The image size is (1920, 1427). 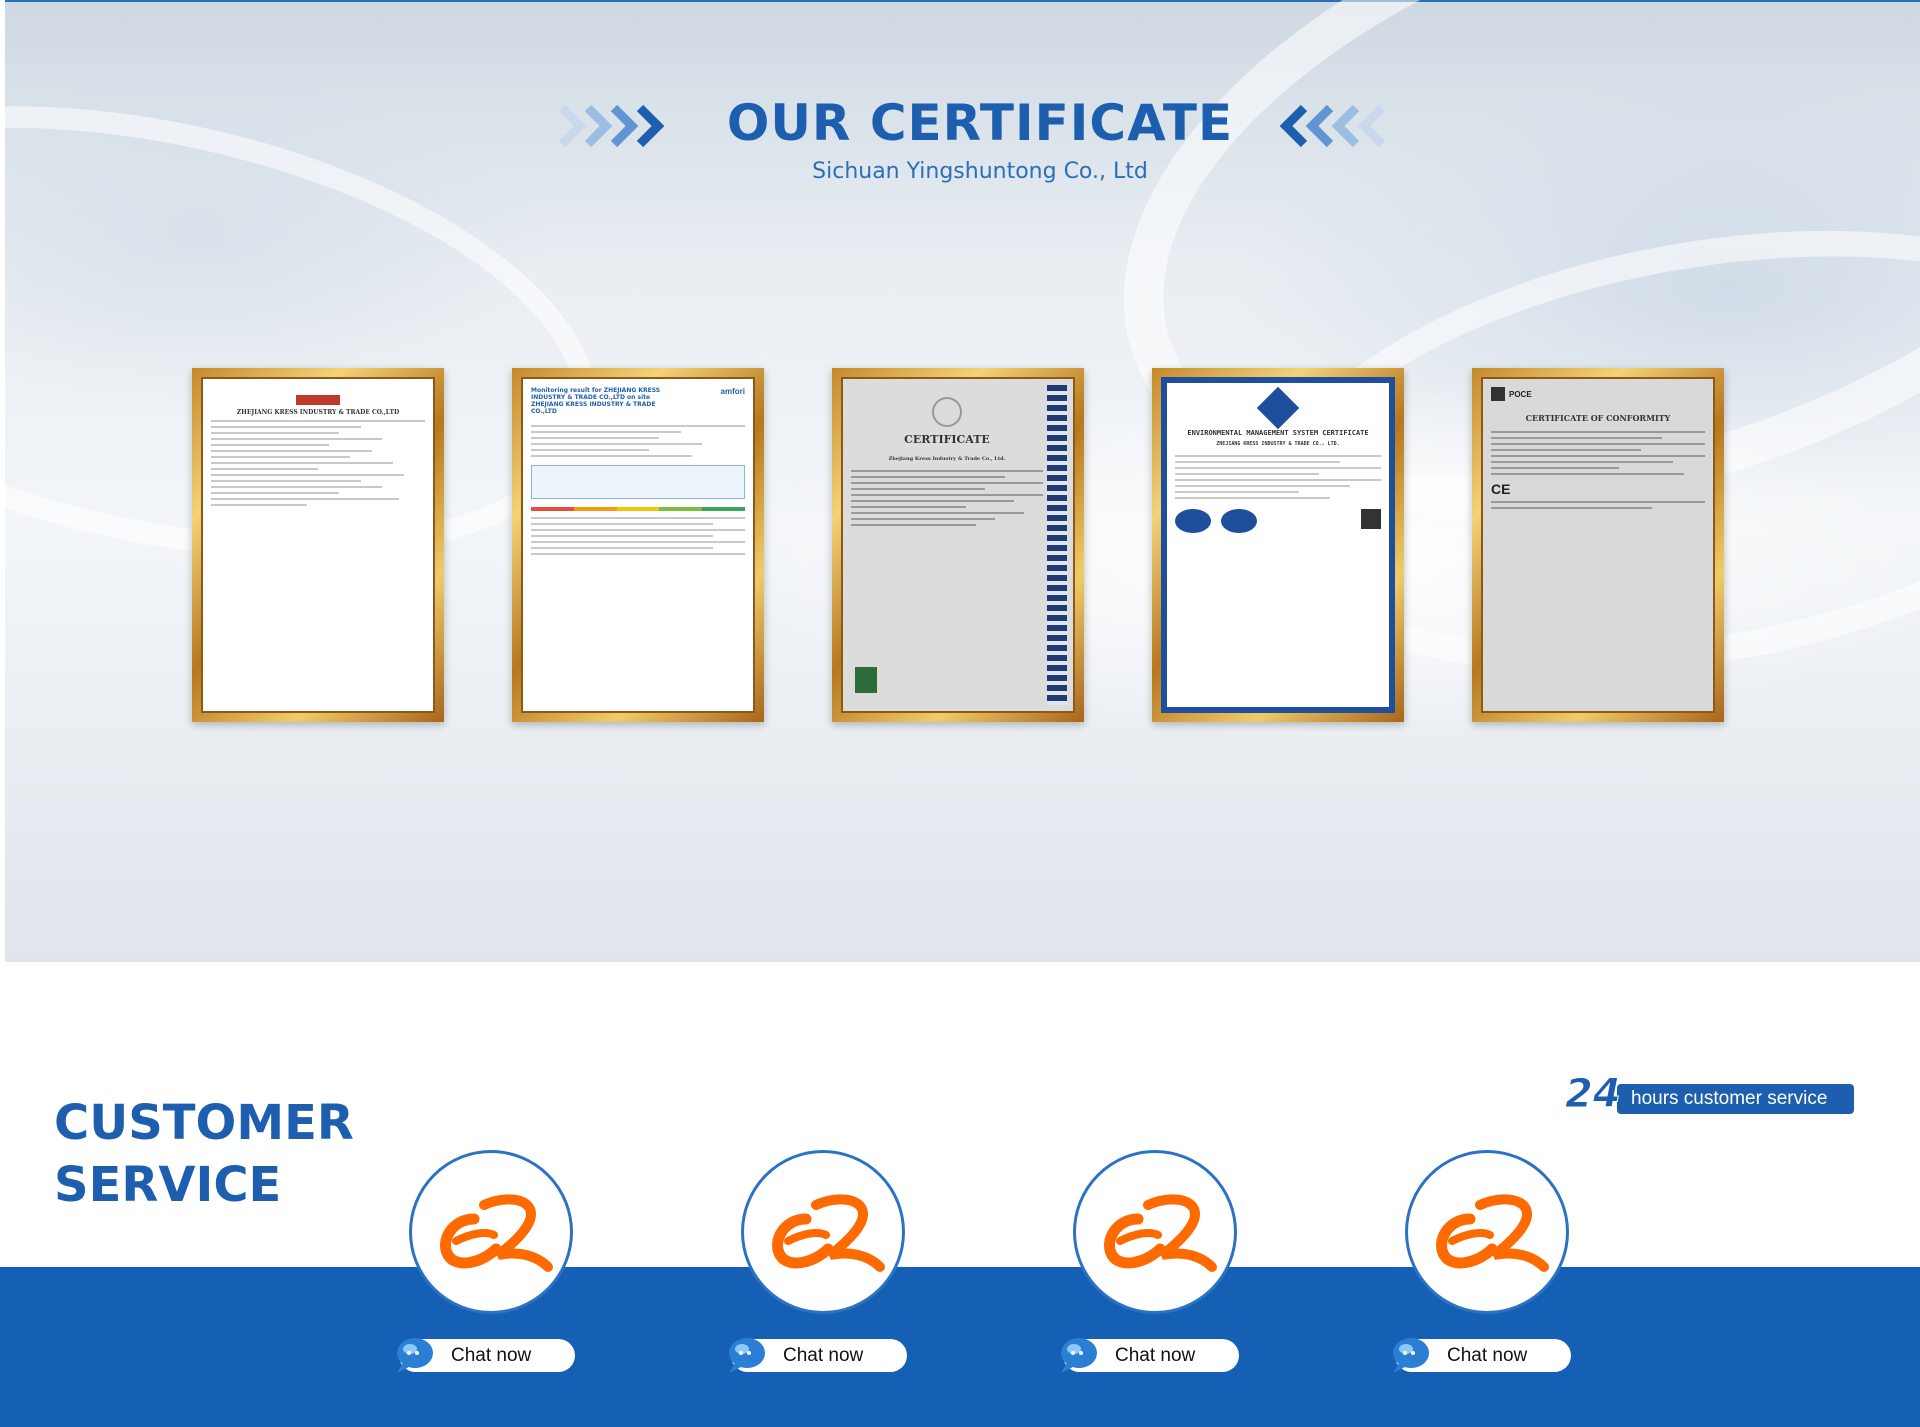 I want to click on 24-hours-badge-number: 24, so click(x=1593, y=1094).